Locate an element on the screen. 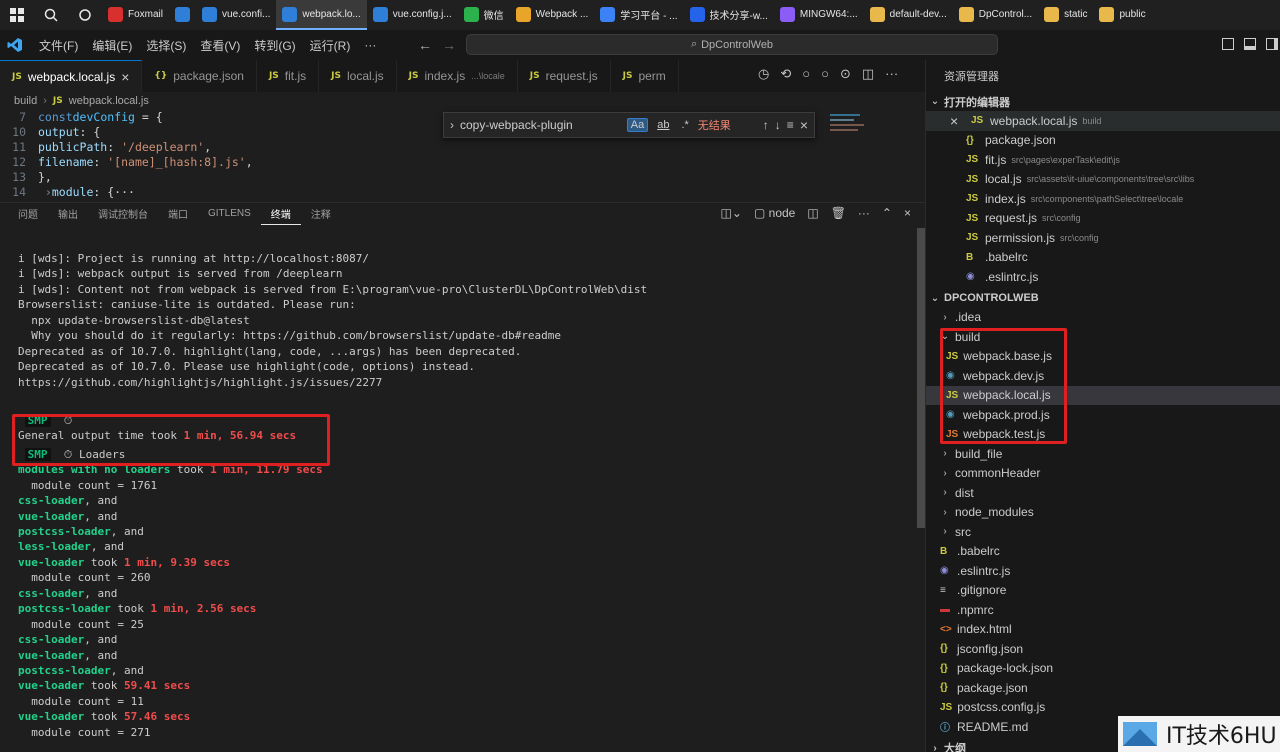 The width and height of the screenshot is (1280, 752). menu-item: 编辑(E) is located at coordinates (112, 45).